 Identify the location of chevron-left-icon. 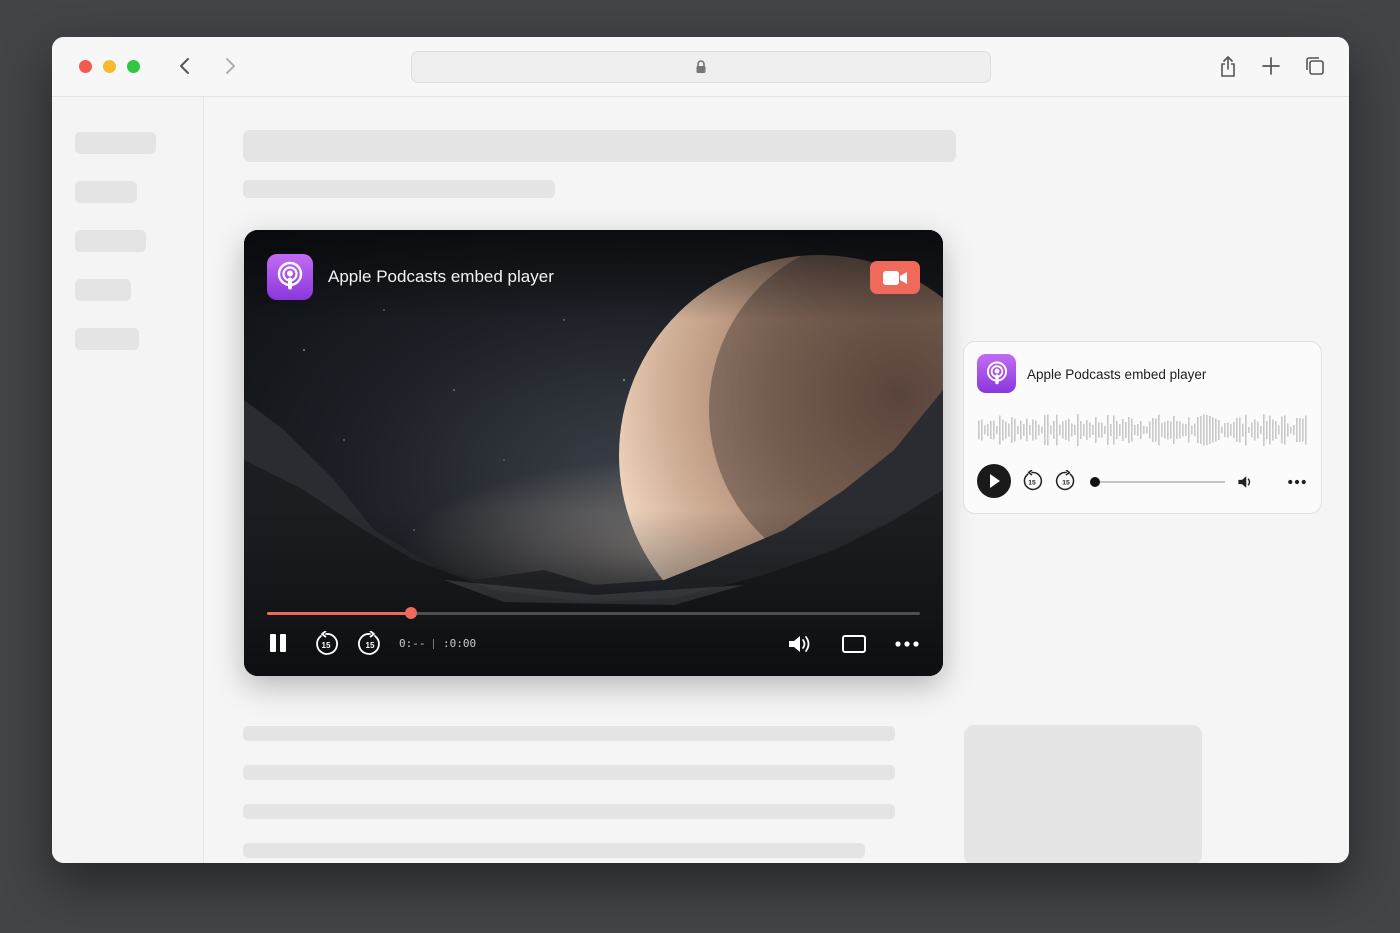
(184, 66).